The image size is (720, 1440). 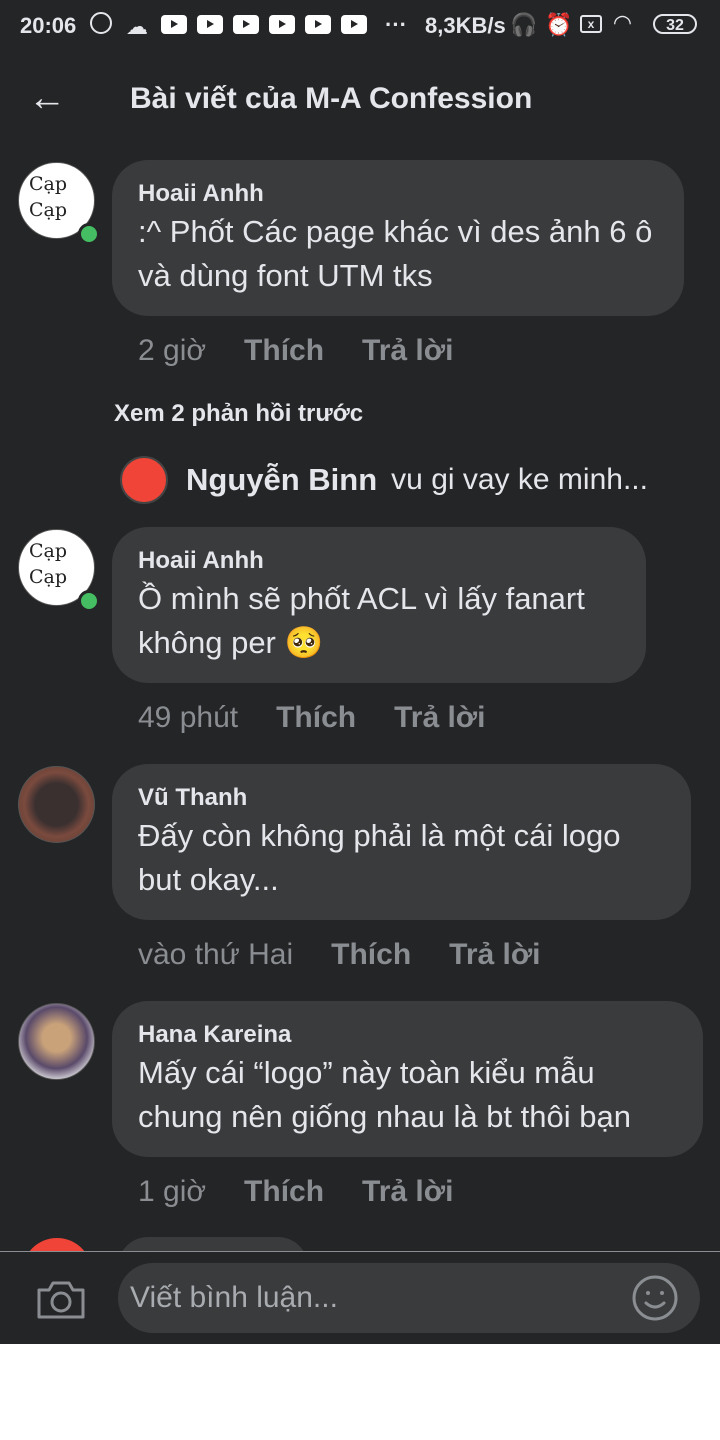 What do you see at coordinates (238, 414) in the screenshot?
I see `view-previous-replies-link: Xem 2 phản hồi trước` at bounding box center [238, 414].